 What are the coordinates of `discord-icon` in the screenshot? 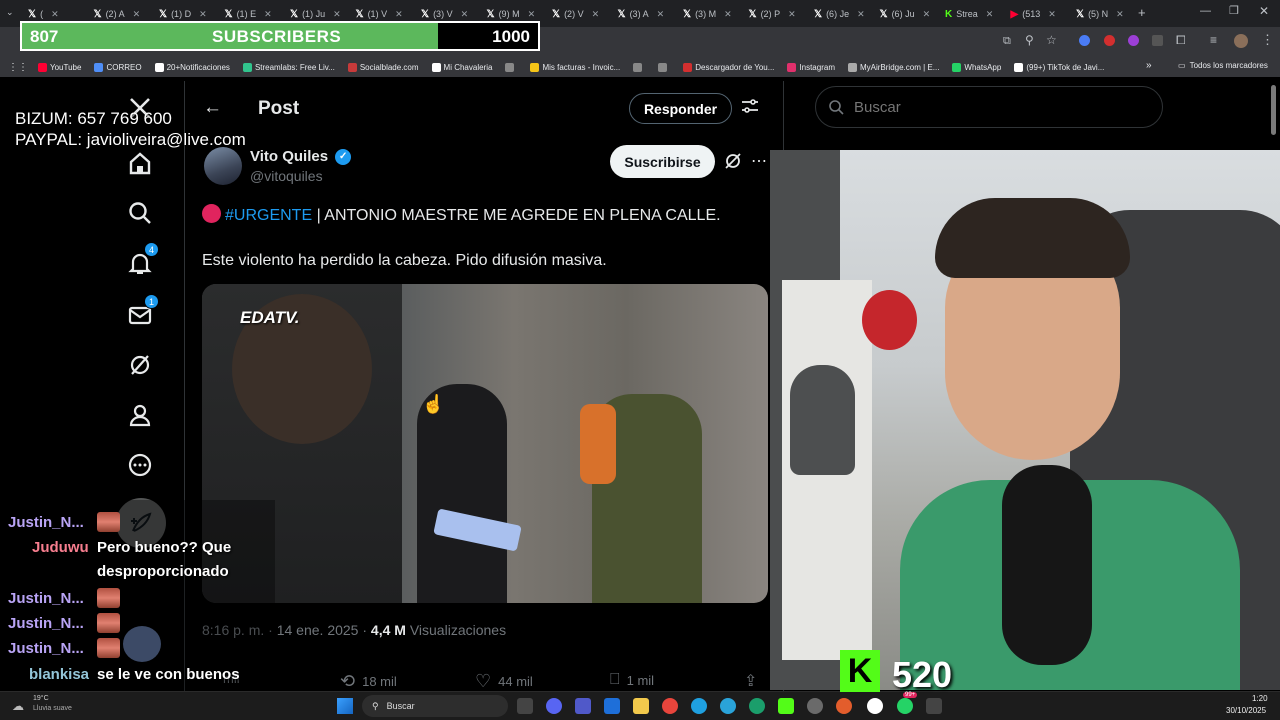 It's located at (554, 706).